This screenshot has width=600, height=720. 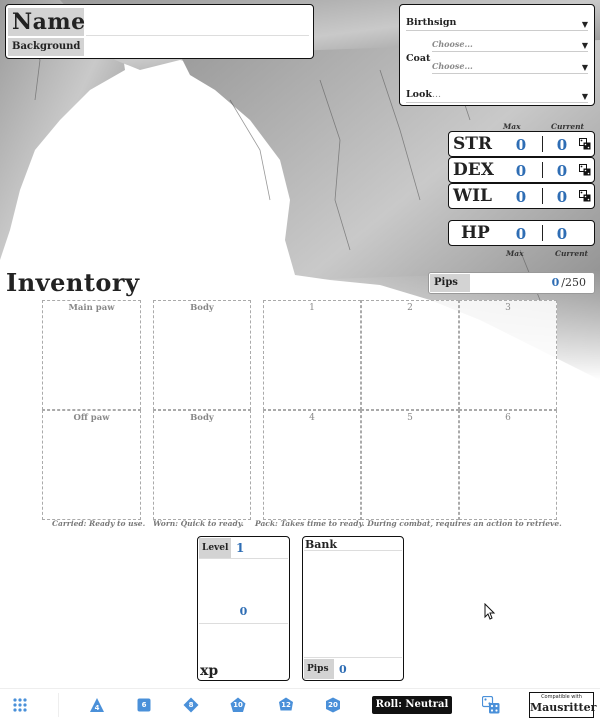 What do you see at coordinates (46, 47) in the screenshot?
I see `background-label: Background` at bounding box center [46, 47].